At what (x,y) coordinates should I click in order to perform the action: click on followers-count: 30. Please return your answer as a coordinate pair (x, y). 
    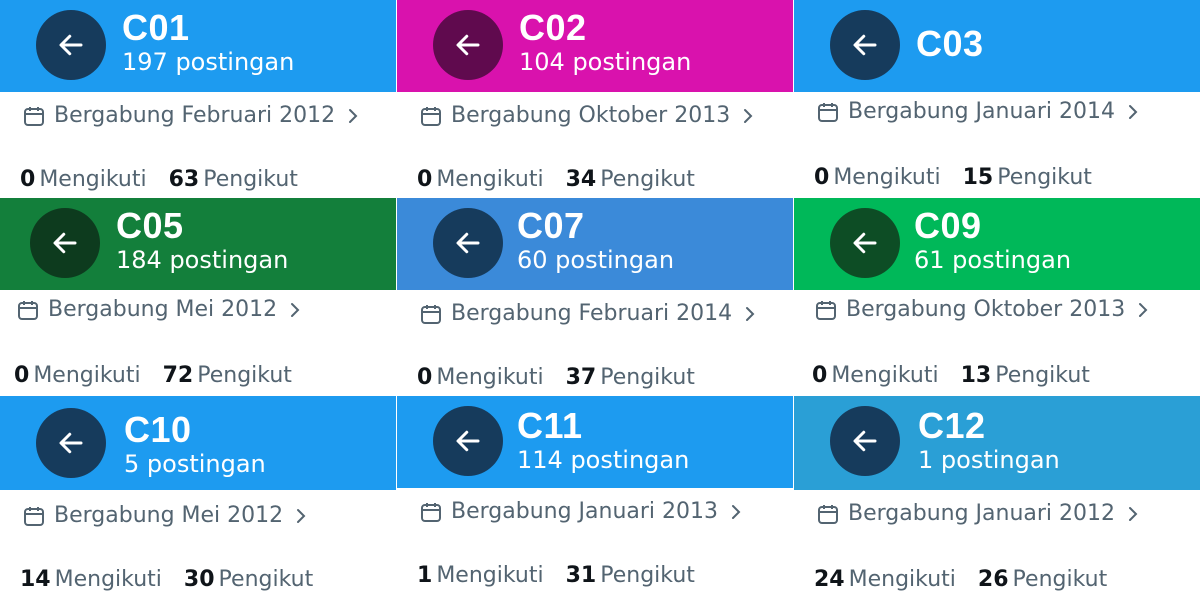
    Looking at the image, I should click on (199, 579).